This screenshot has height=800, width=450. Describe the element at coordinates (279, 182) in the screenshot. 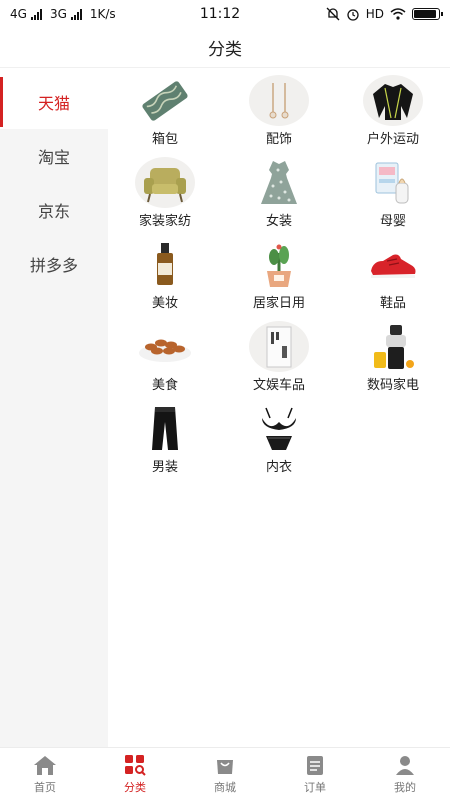

I see `dress-icon` at that location.